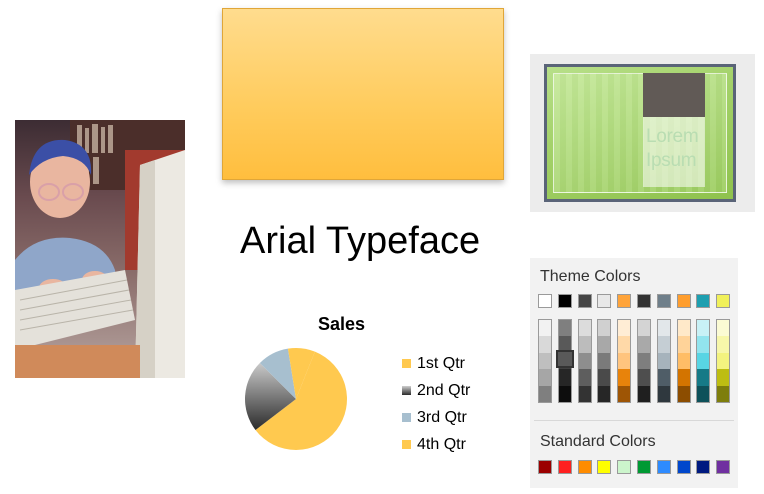 This screenshot has height=494, width=764. I want to click on legend-item: 4th Qtr, so click(436, 444).